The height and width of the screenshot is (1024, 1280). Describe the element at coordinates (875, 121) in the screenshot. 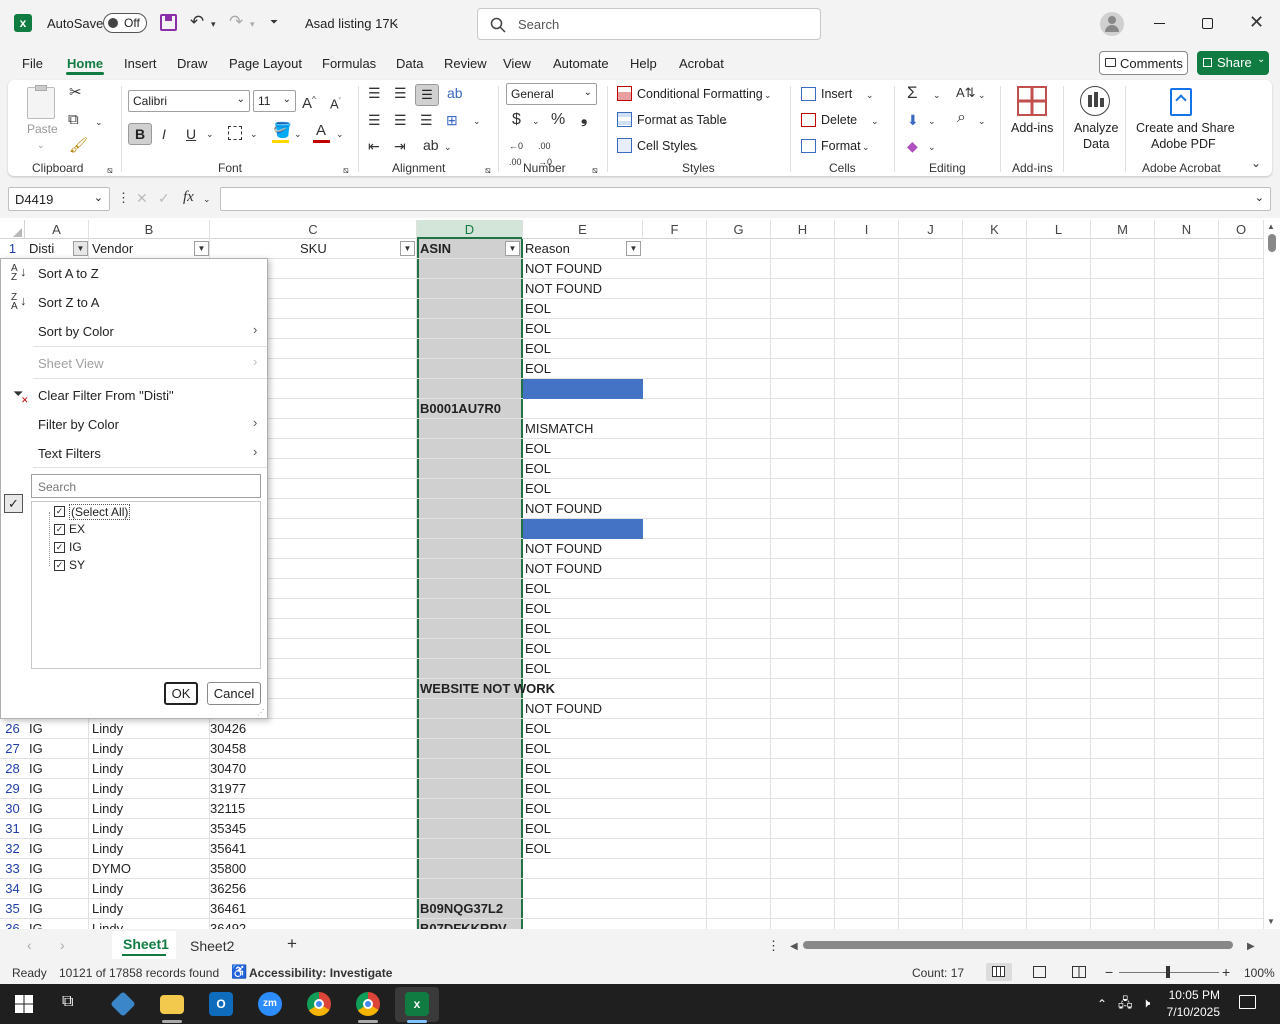

I see `delete-cells-dropdown-icon: ⌄` at that location.